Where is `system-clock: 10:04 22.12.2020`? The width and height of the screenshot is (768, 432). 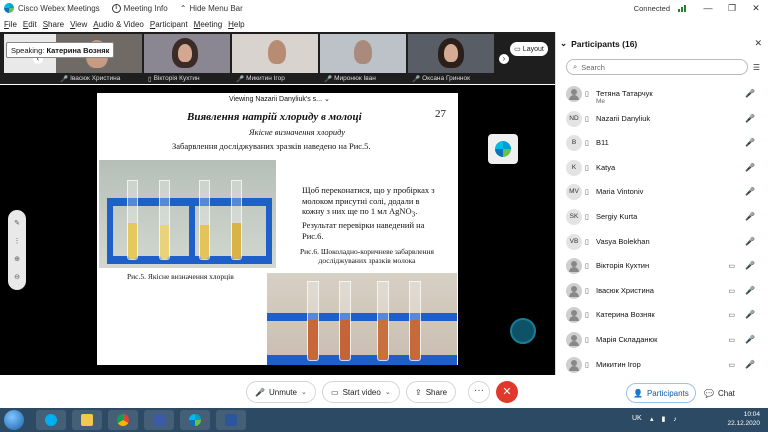
system-clock: 10:04 22.12.2020 is located at coordinates (743, 419).